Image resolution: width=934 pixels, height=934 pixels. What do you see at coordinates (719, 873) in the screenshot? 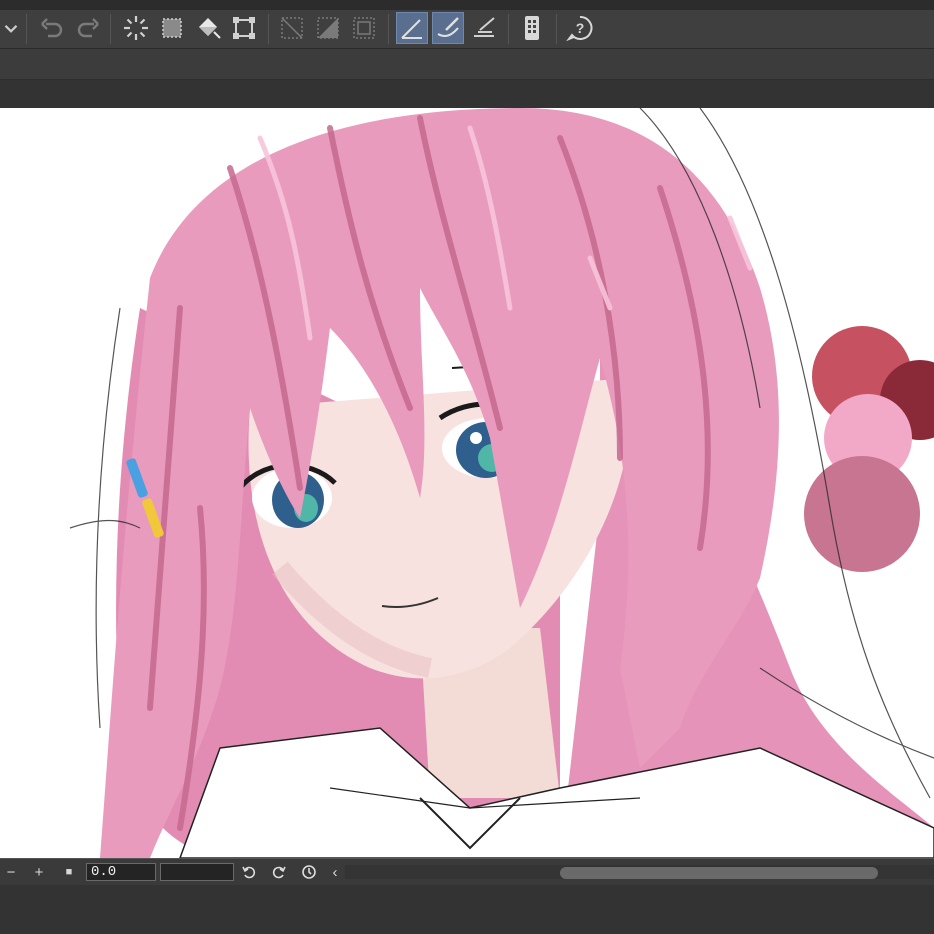
I see `horizontal-scrollbar-thumb` at bounding box center [719, 873].